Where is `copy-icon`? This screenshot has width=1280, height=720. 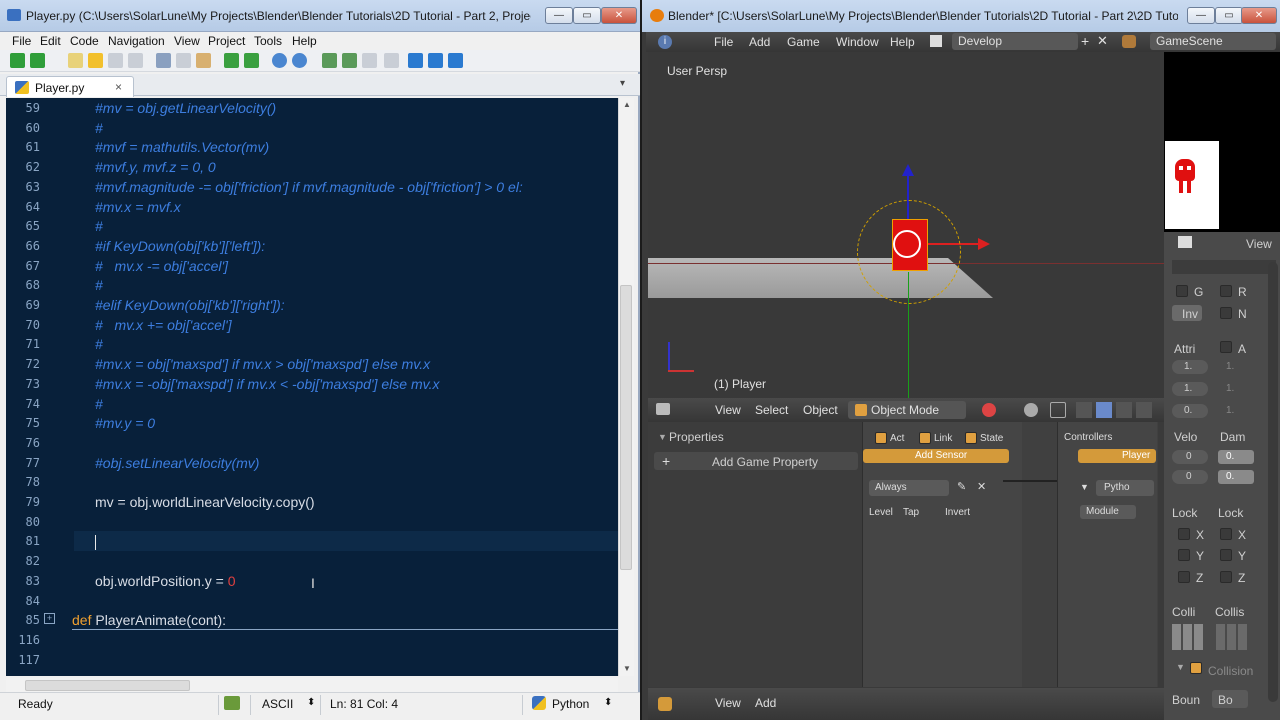 copy-icon is located at coordinates (183, 60).